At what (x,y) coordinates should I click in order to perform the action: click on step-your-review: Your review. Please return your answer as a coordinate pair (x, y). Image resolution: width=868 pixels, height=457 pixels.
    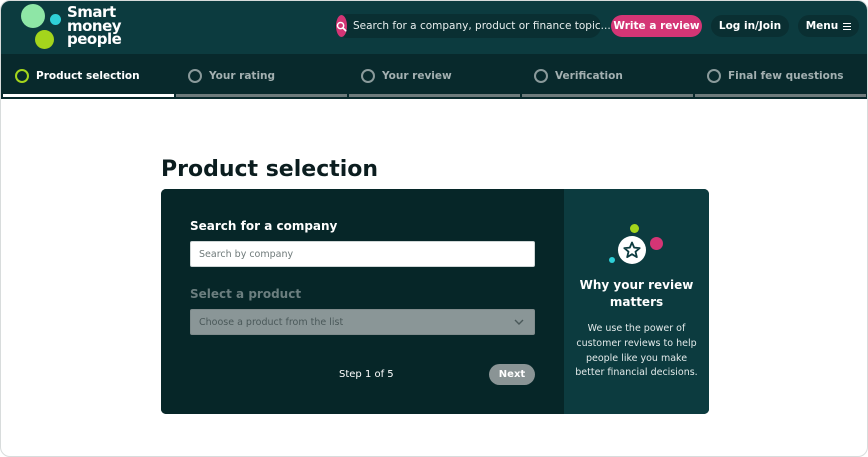
    Looking at the image, I should click on (434, 76).